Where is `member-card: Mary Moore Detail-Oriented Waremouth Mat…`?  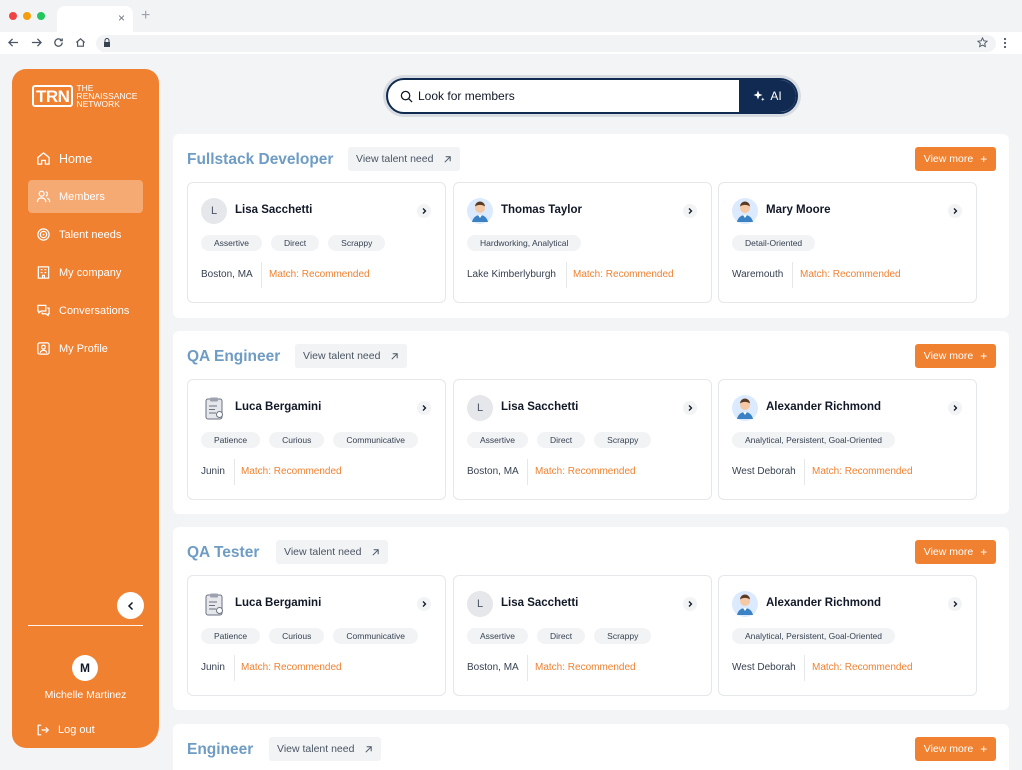 member-card: Mary Moore Detail-Oriented Waremouth Mat… is located at coordinates (847, 242).